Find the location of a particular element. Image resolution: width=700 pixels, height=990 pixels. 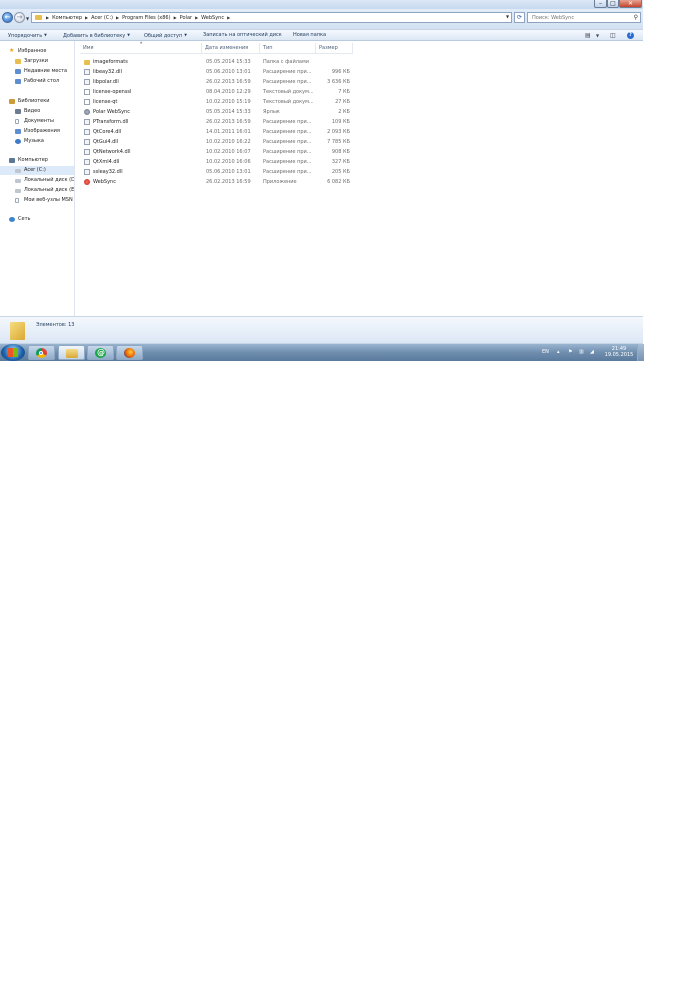

breadcrumb-computer: Компьютер is located at coordinates (67, 18).